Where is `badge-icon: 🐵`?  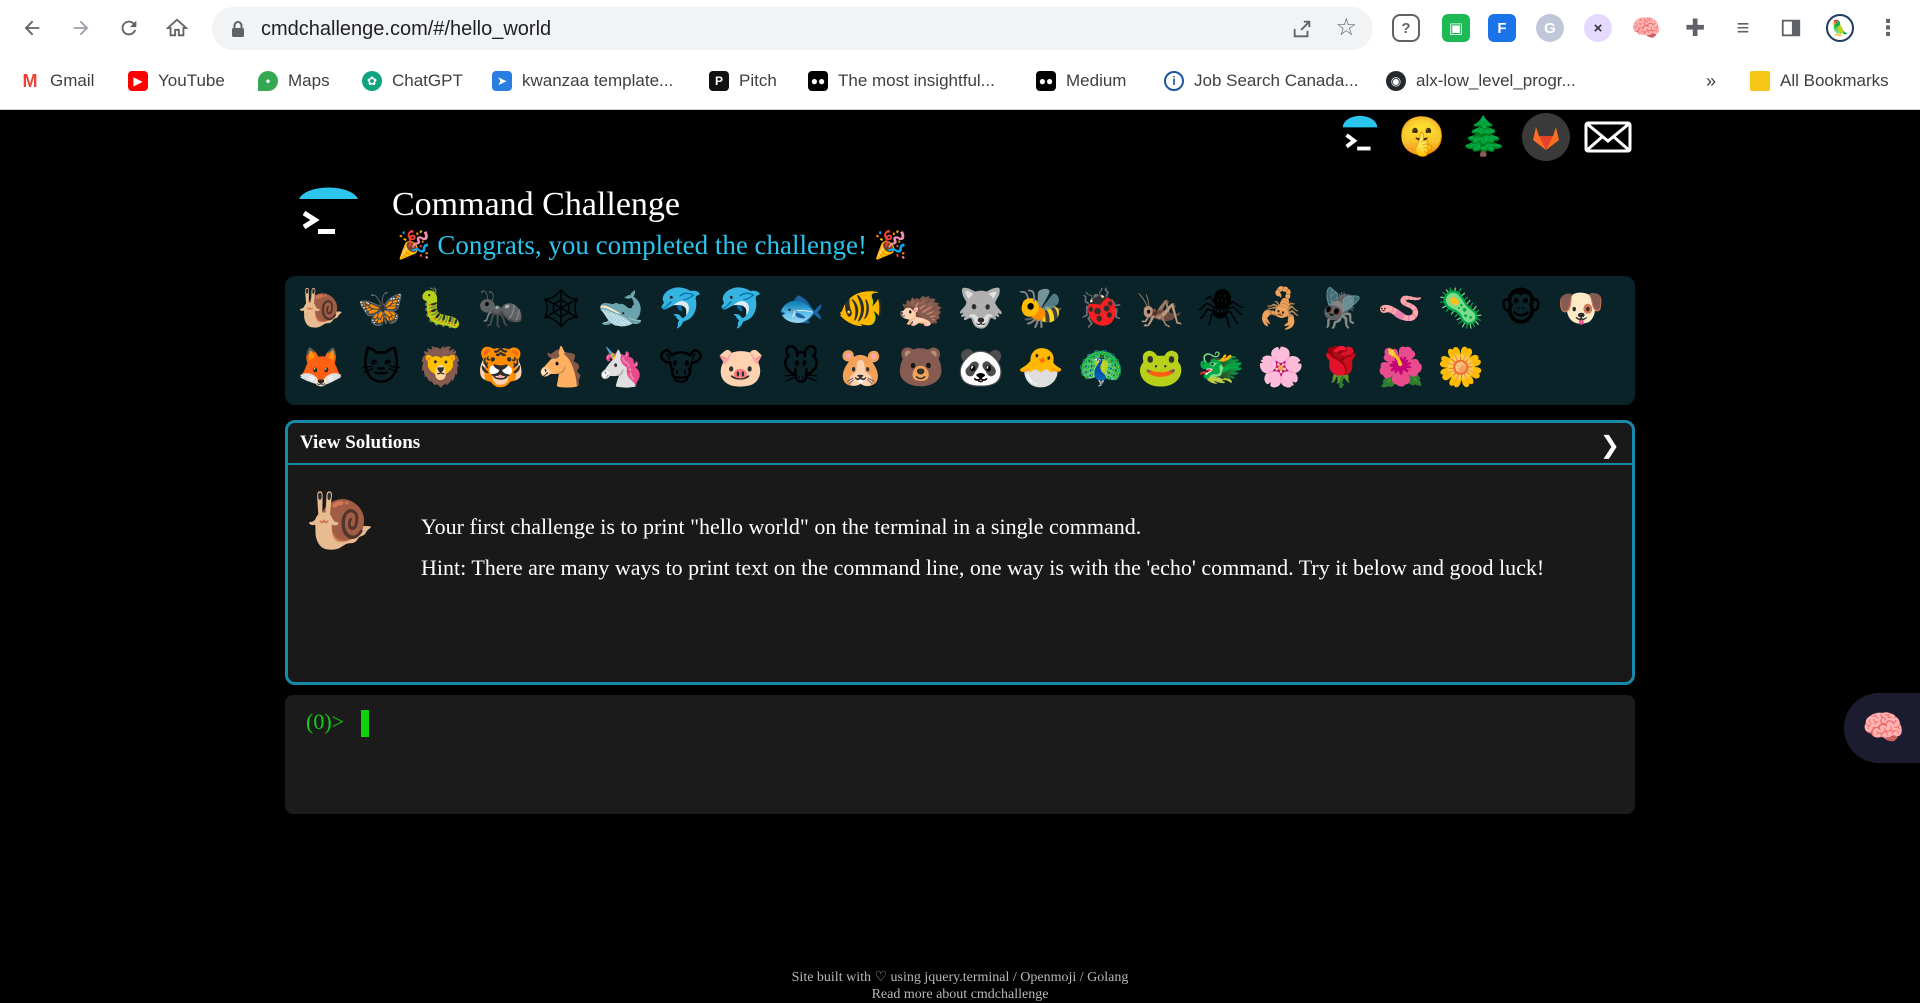
badge-icon: 🐵 is located at coordinates (1521, 308).